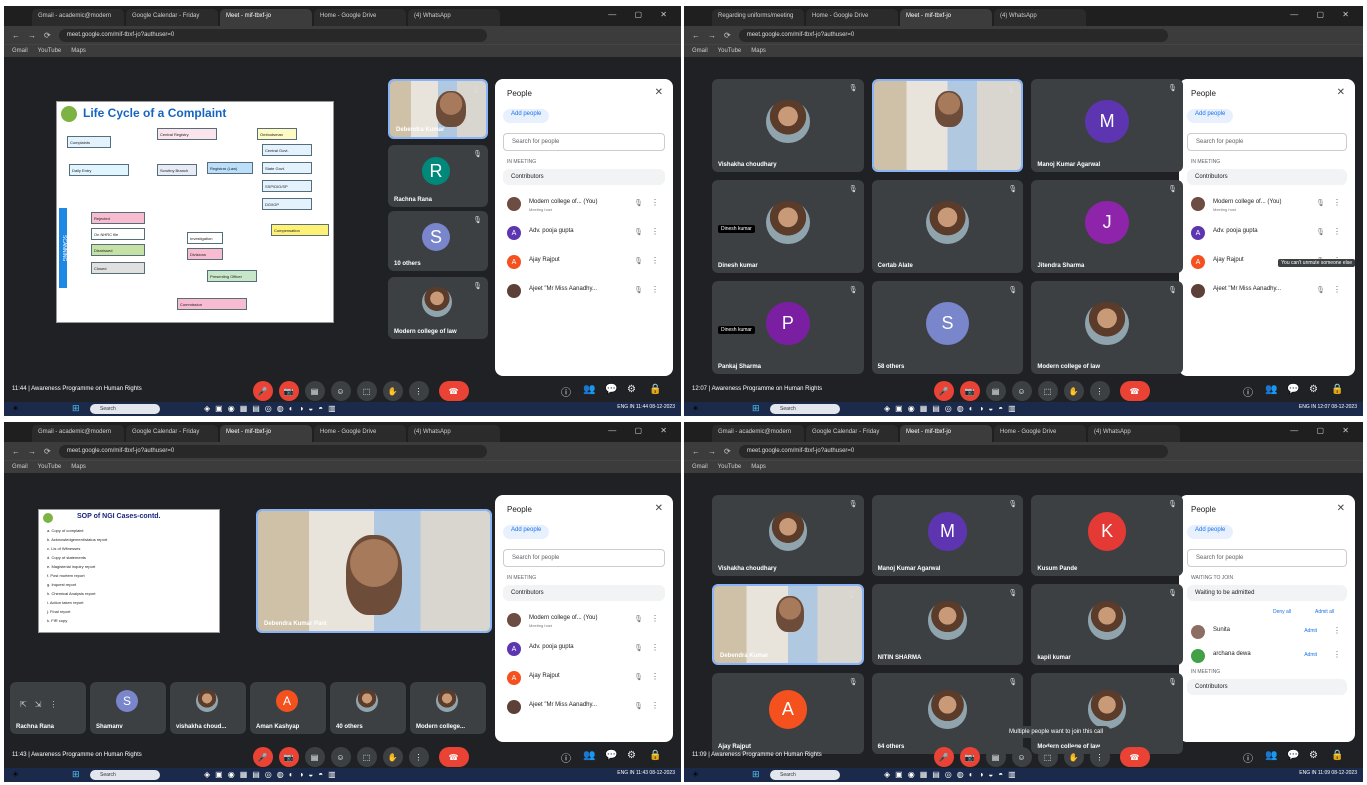  What do you see at coordinates (172, 17) in the screenshot?
I see `browser-tab: Google Calendar - Friday` at bounding box center [172, 17].